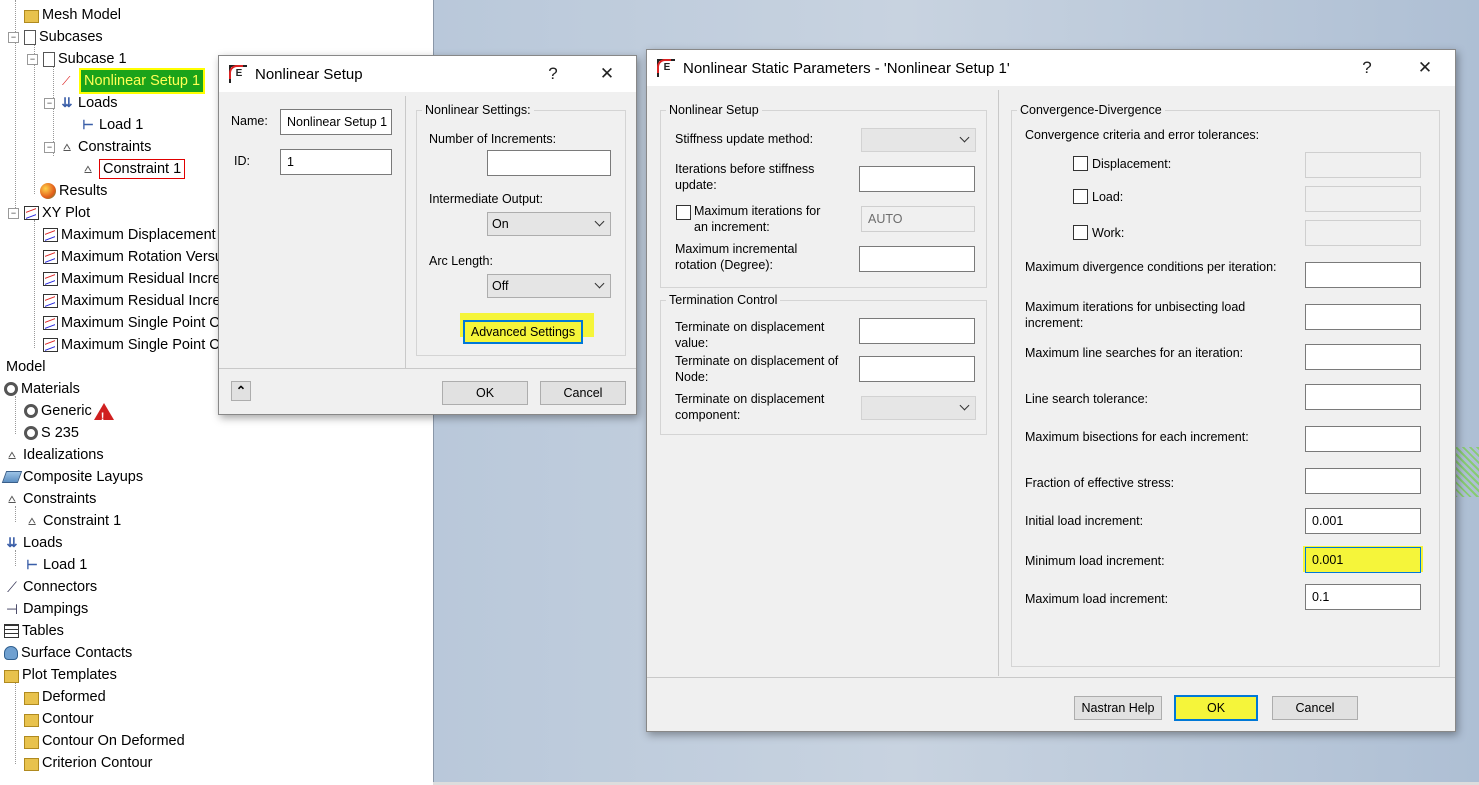  I want to click on max-bisections-input, so click(1363, 439).